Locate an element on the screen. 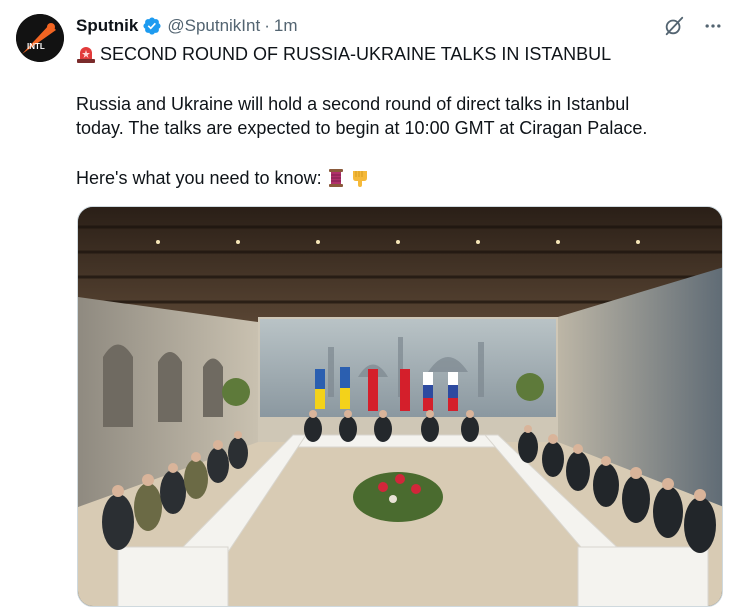 The height and width of the screenshot is (613, 743). thread-spool-icon is located at coordinates (335, 178).